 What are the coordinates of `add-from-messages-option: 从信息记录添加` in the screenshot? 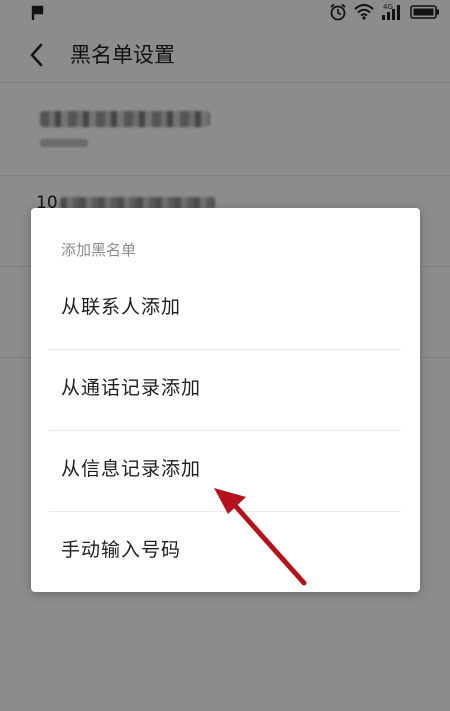 It's located at (225, 470).